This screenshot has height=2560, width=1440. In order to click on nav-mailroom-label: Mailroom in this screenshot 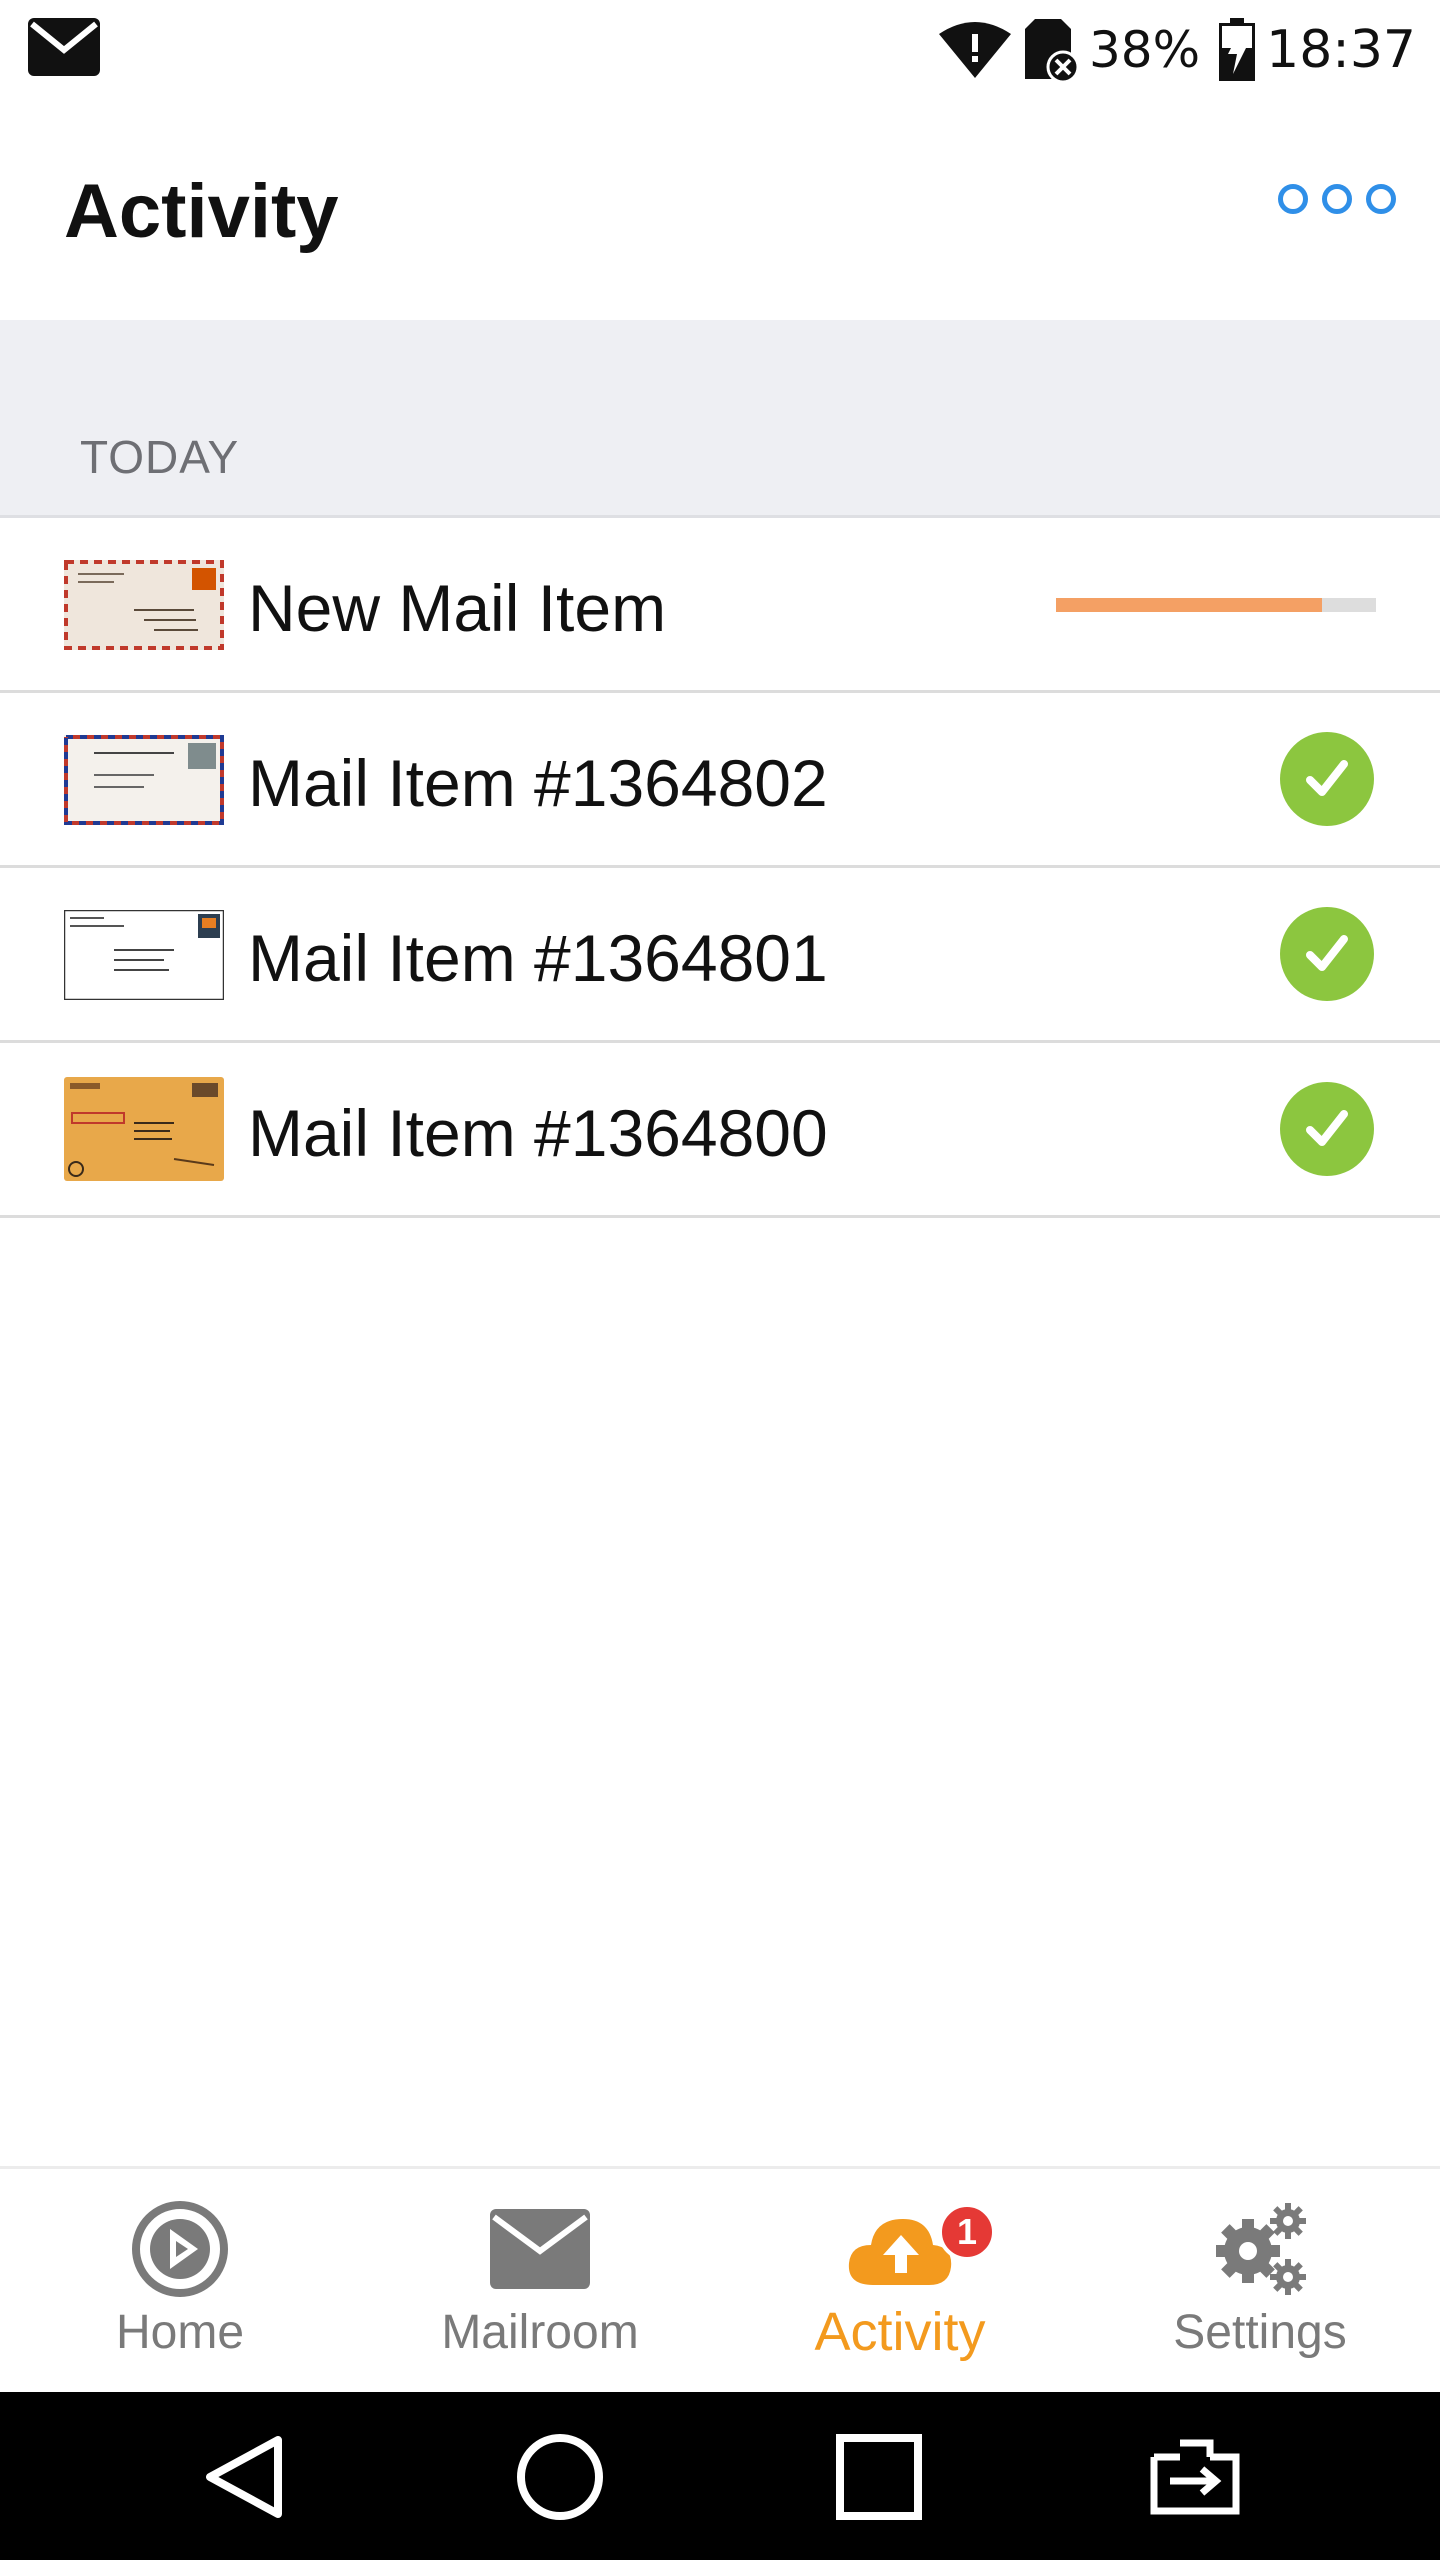, I will do `click(540, 2332)`.